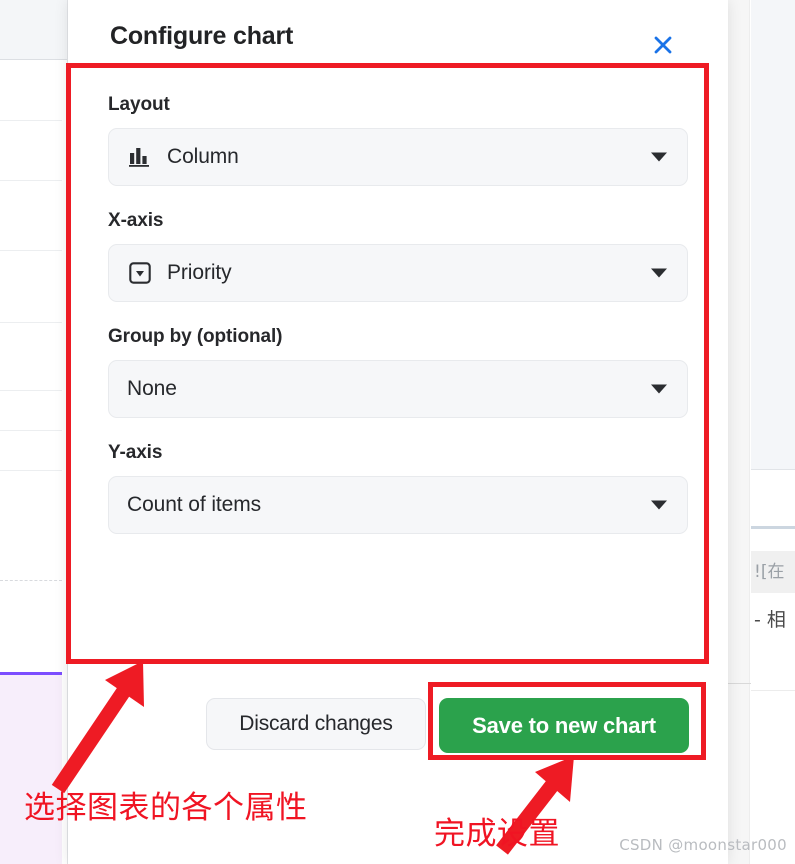 The image size is (795, 864). I want to click on field-group-group-by: Group by (optional) None, so click(398, 372).